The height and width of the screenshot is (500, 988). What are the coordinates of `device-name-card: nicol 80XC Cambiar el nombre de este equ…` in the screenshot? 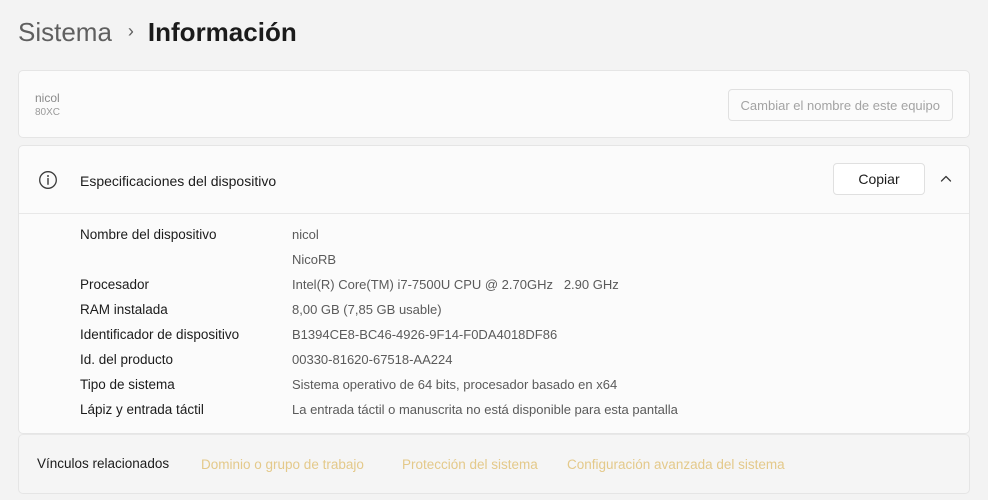 It's located at (494, 104).